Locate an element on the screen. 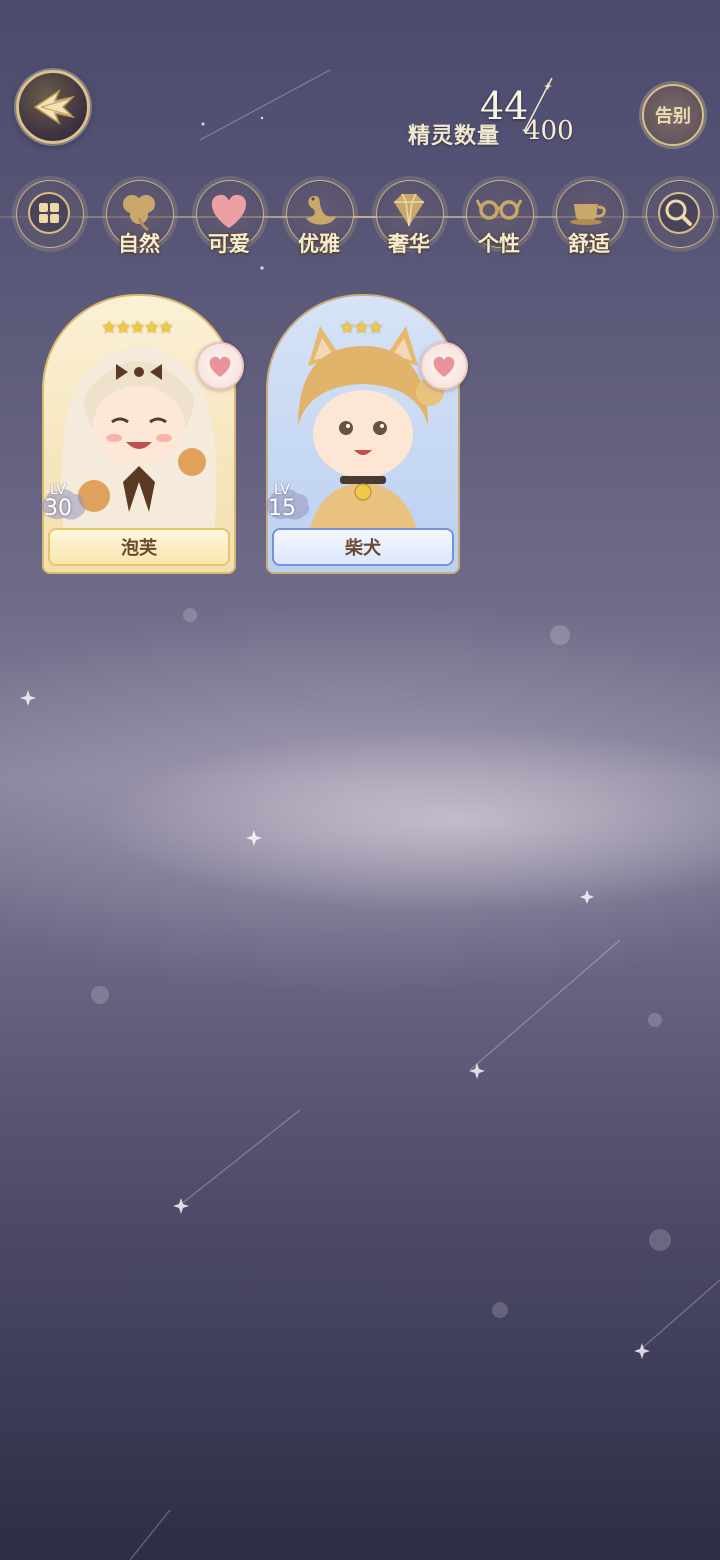  spirit-counter: 精灵数量 44 400 is located at coordinates (512, 114).